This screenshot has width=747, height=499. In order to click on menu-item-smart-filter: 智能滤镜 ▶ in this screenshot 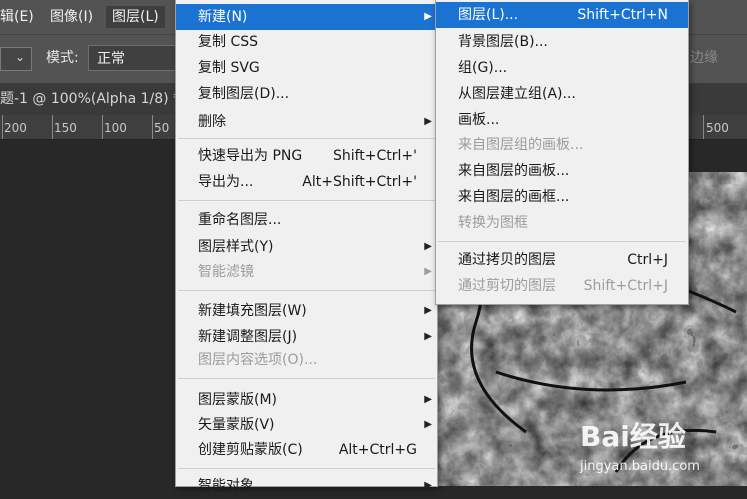, I will do `click(306, 272)`.